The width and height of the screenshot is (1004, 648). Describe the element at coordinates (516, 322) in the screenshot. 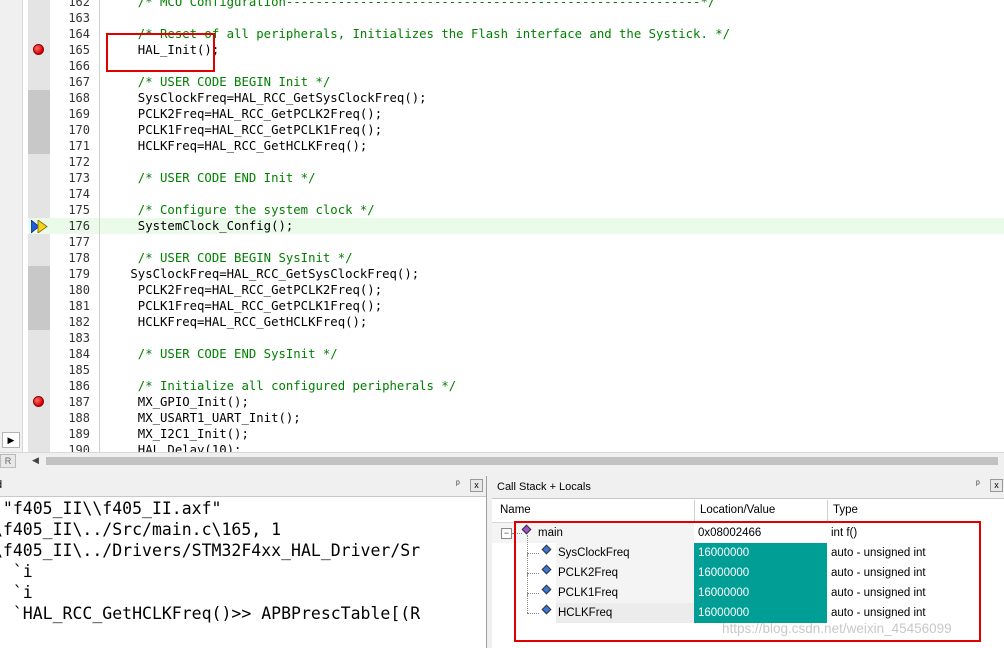

I see `code-line: 182 HCLKFreq=HAL_RCC_GetHCLKFreq();` at that location.